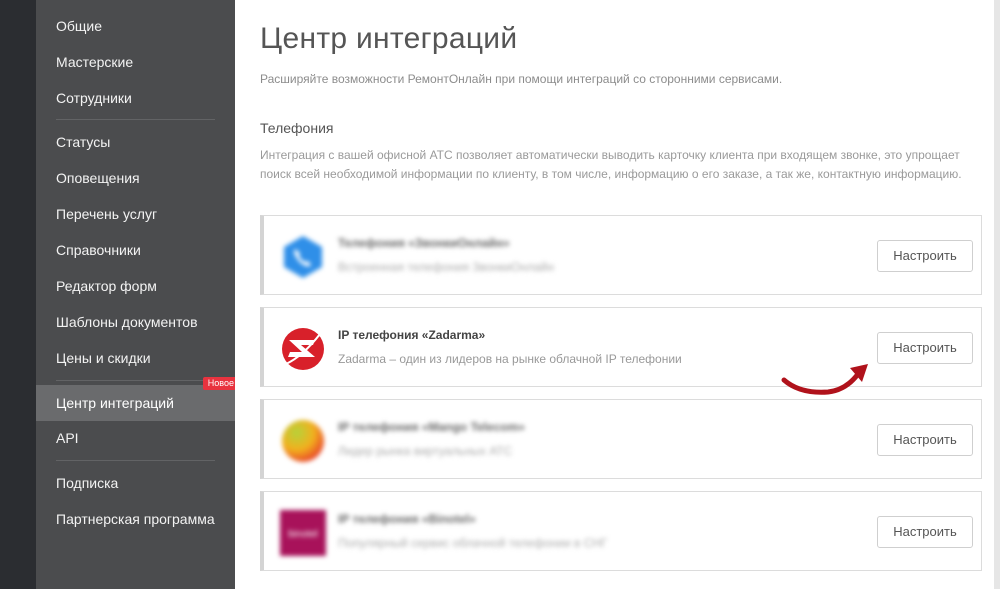 The image size is (1000, 589). Describe the element at coordinates (303, 441) in the screenshot. I see `mango-logo-icon` at that location.